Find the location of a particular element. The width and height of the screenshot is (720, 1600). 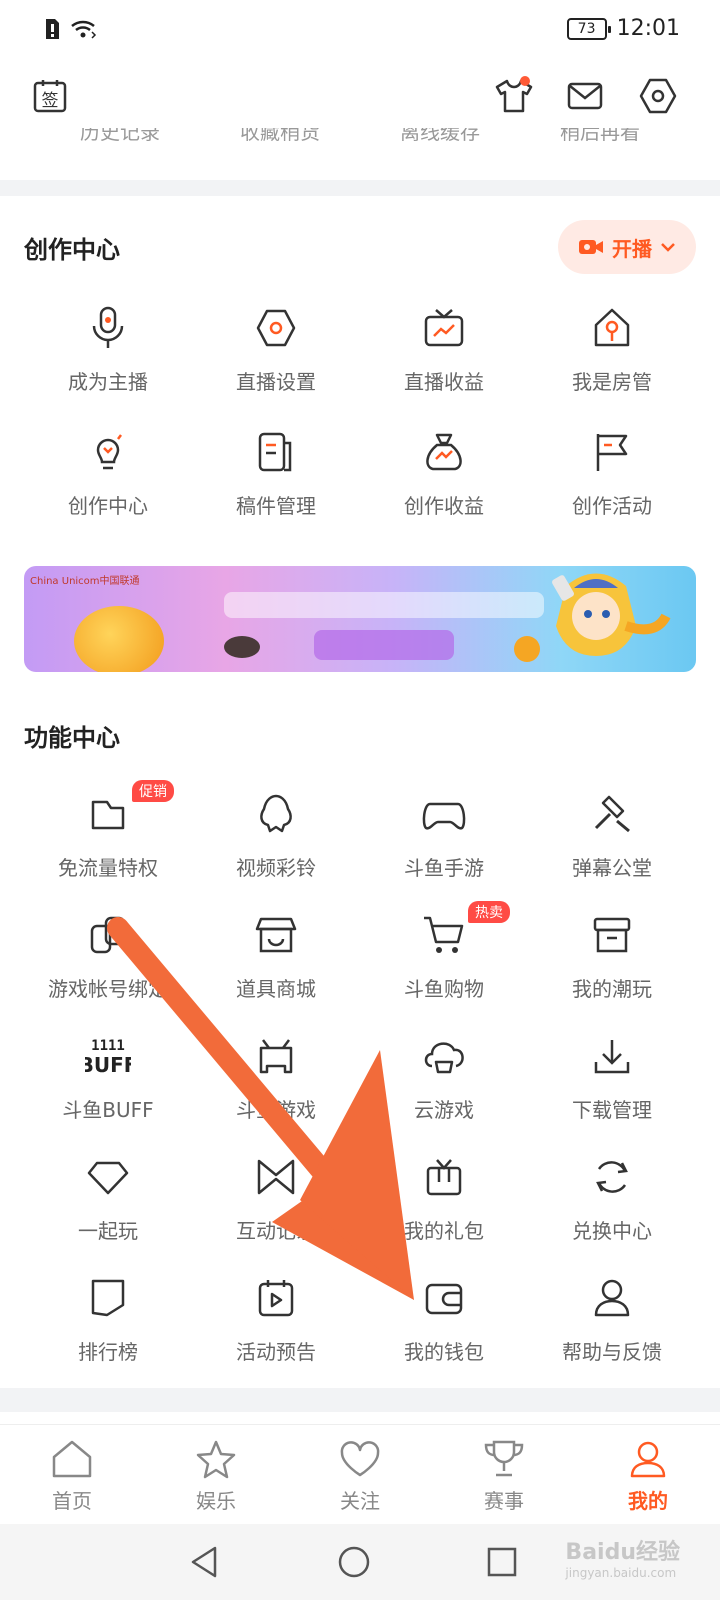

star-icon is located at coordinates (216, 1459).